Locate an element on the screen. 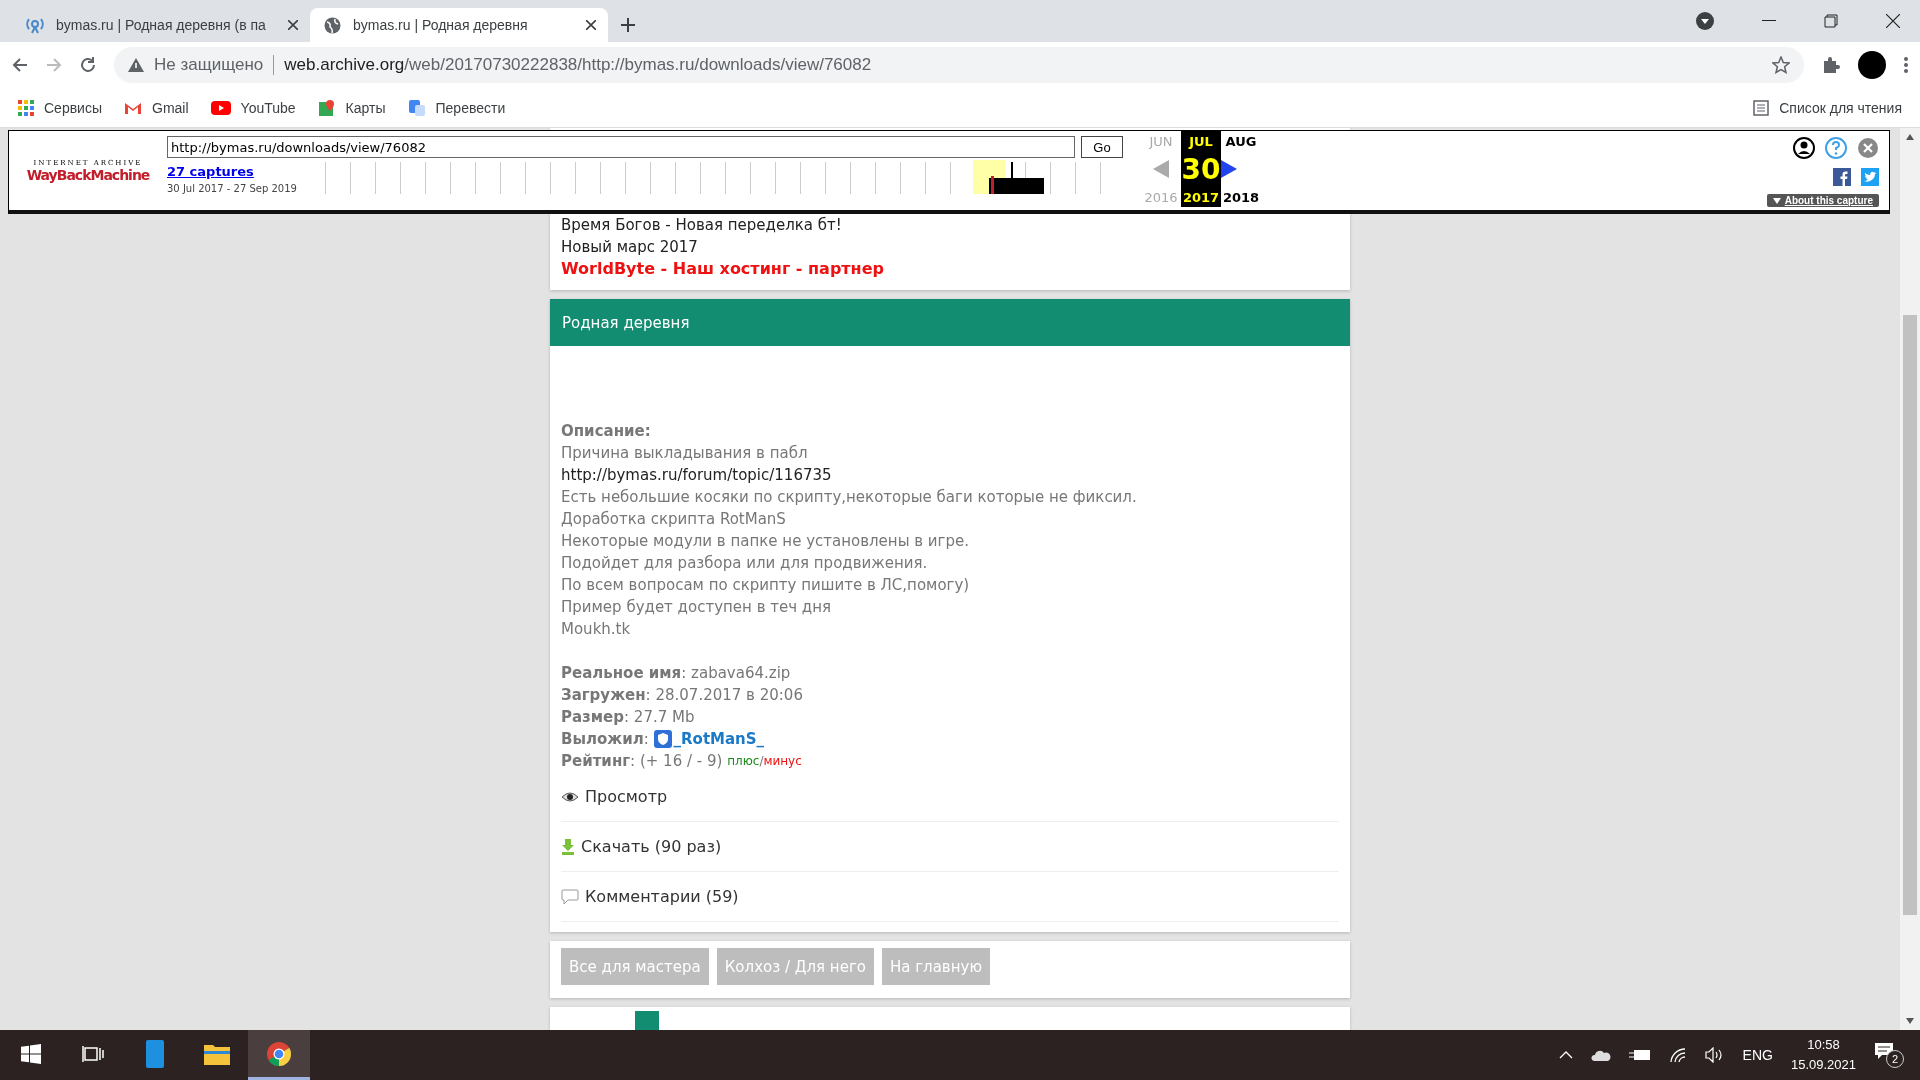  minimize-icon is located at coordinates (1769, 21).